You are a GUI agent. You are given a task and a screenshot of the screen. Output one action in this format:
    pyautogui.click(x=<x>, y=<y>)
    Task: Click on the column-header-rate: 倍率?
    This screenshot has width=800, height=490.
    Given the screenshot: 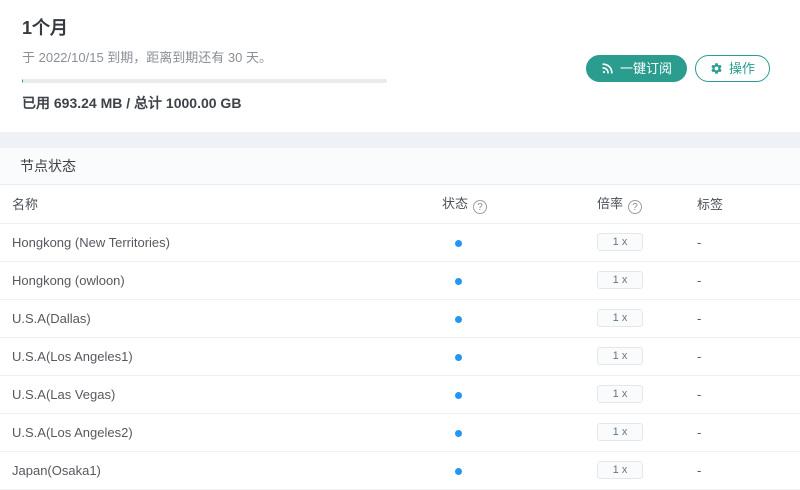 What is the action you would take?
    pyautogui.click(x=635, y=204)
    